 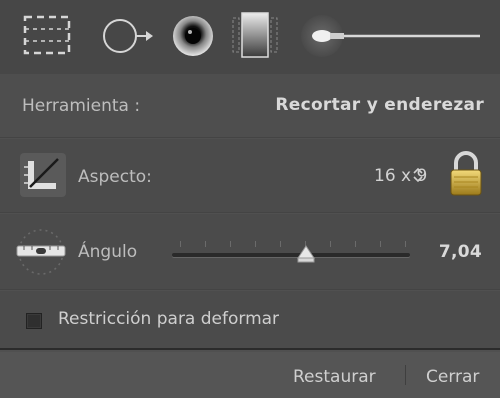 I want to click on padlock-icon, so click(x=466, y=175).